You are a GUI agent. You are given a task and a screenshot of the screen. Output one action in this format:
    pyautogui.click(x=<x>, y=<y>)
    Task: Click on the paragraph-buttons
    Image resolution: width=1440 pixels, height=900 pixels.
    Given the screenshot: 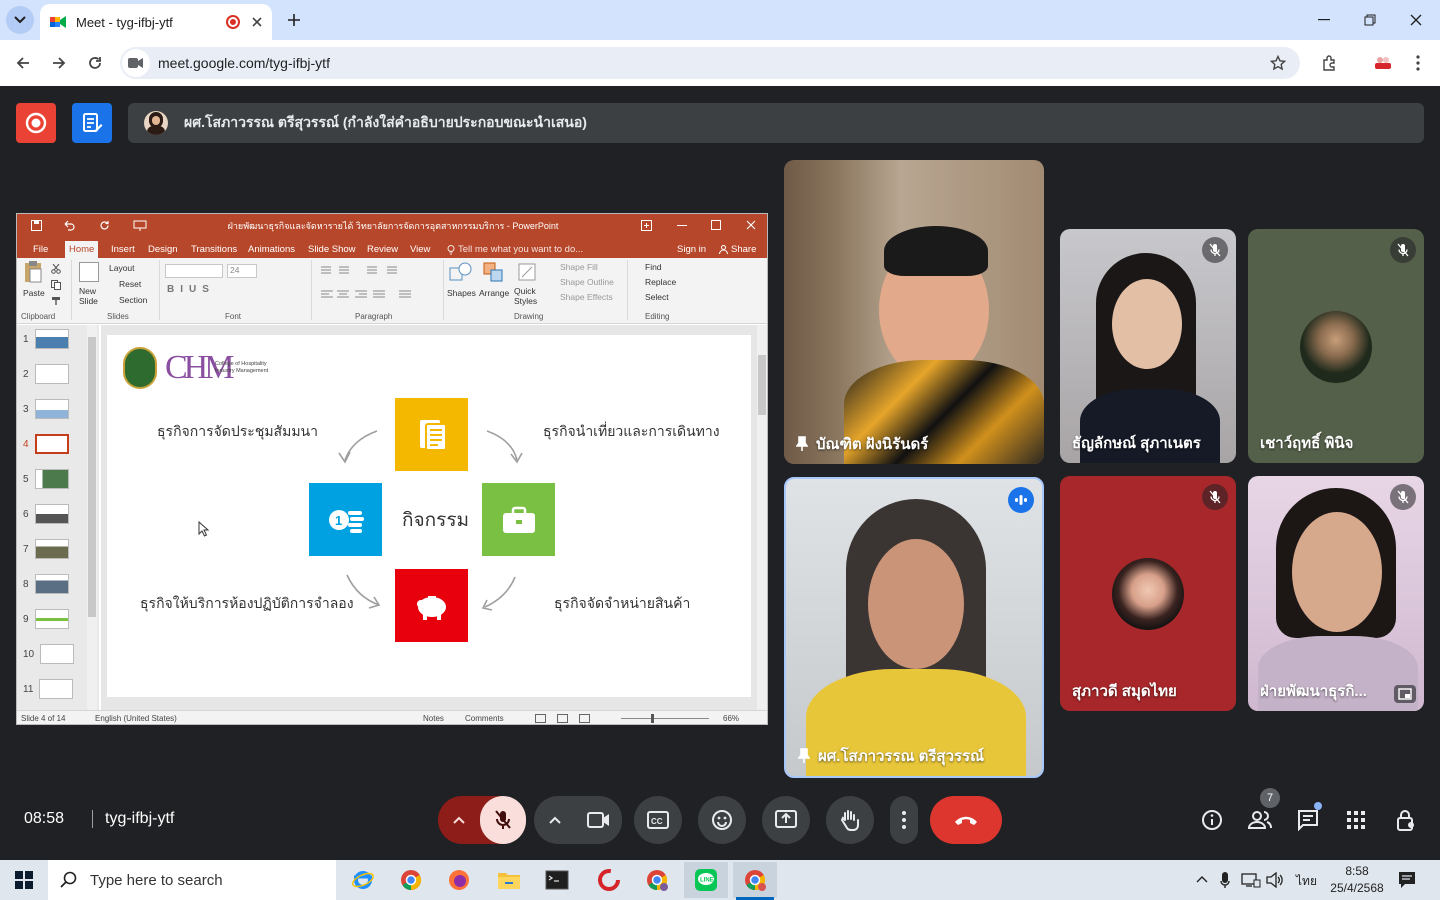 What is the action you would take?
    pyautogui.click(x=378, y=284)
    